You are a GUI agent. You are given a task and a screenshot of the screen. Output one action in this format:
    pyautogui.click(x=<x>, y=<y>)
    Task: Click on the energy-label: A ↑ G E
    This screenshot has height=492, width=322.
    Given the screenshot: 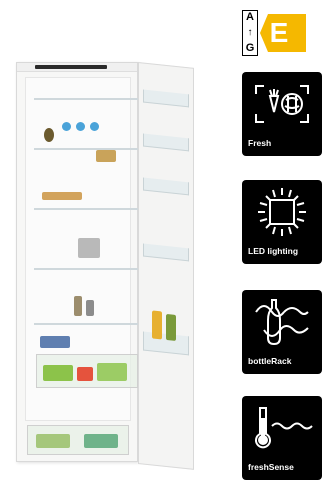 What is the action you would take?
    pyautogui.click(x=274, y=33)
    